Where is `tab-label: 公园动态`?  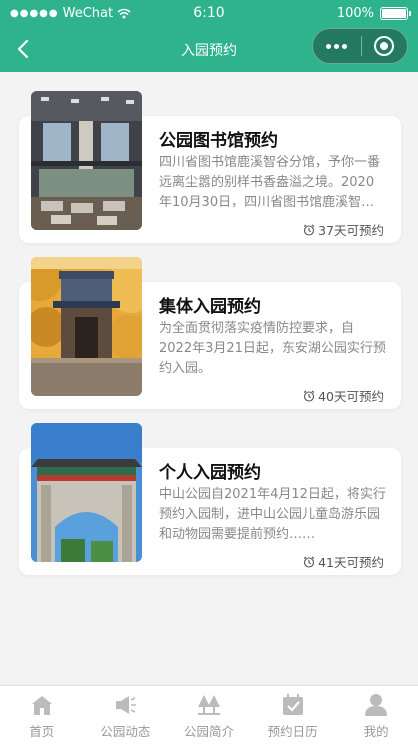 tab-label: 公园动态 is located at coordinates (125, 731).